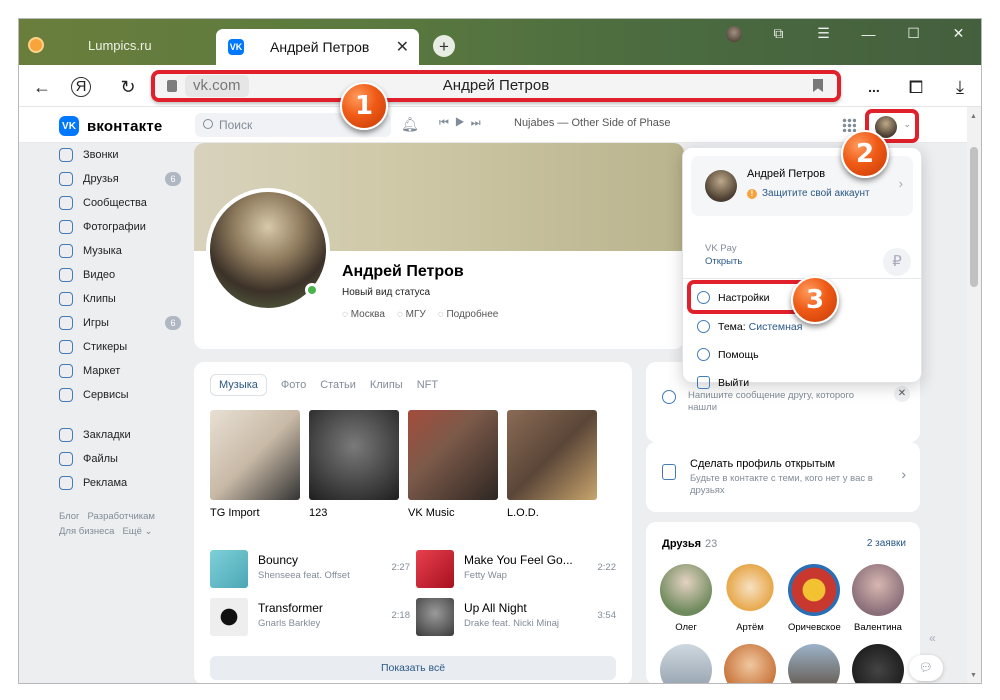 Image resolution: width=1000 pixels, height=700 pixels. I want to click on footer-link-blog: Блог, so click(69, 516).